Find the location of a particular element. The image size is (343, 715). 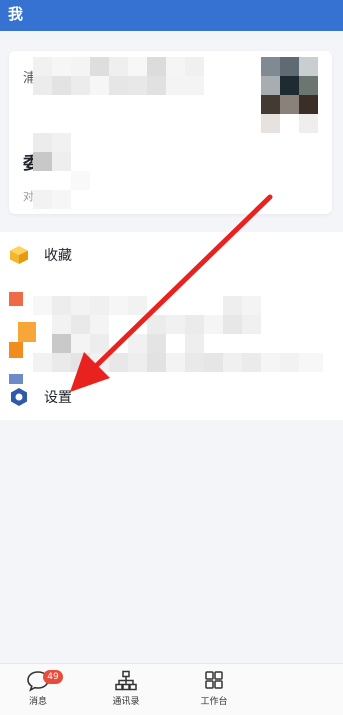

bottom-tab-bar: 49 消息 通讯录 工作台 is located at coordinates (171, 689).